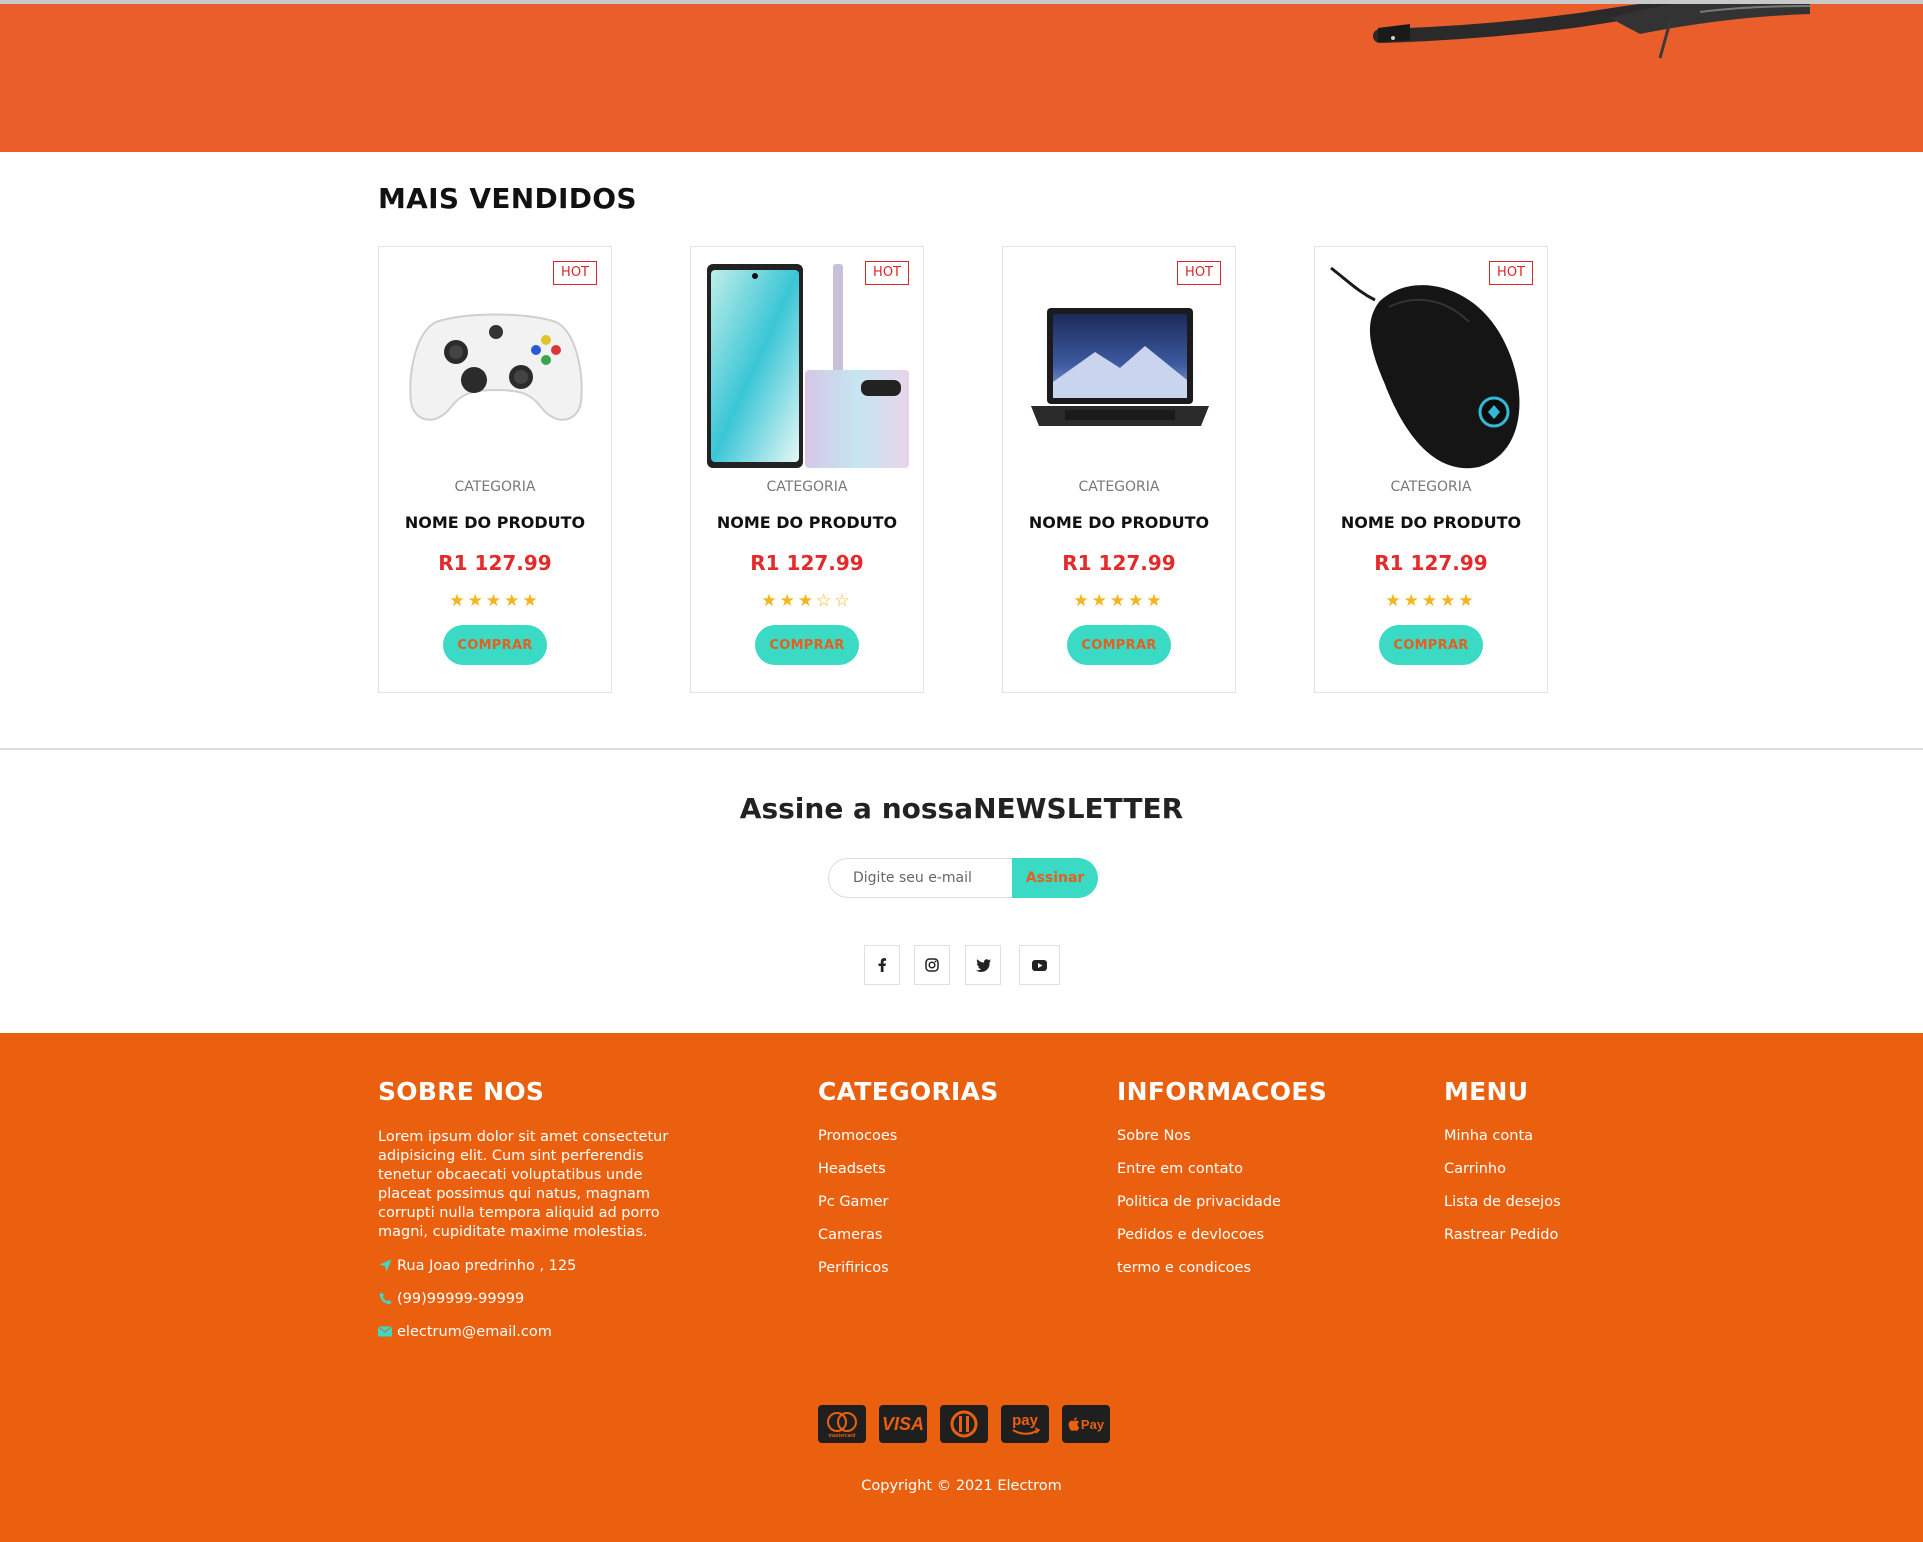 This screenshot has width=1923, height=1542. Describe the element at coordinates (1222, 1170) in the screenshot. I see `footer-link-contato: Entre em contato` at that location.